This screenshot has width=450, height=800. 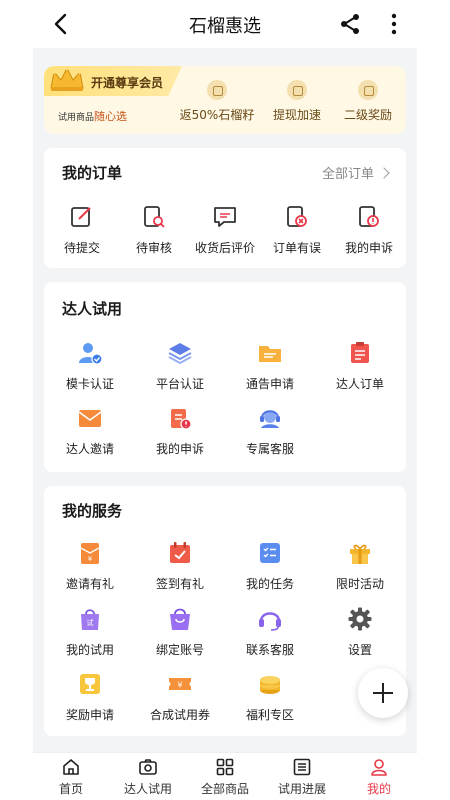 What do you see at coordinates (225, 217) in the screenshot?
I see `comment-icon` at bounding box center [225, 217].